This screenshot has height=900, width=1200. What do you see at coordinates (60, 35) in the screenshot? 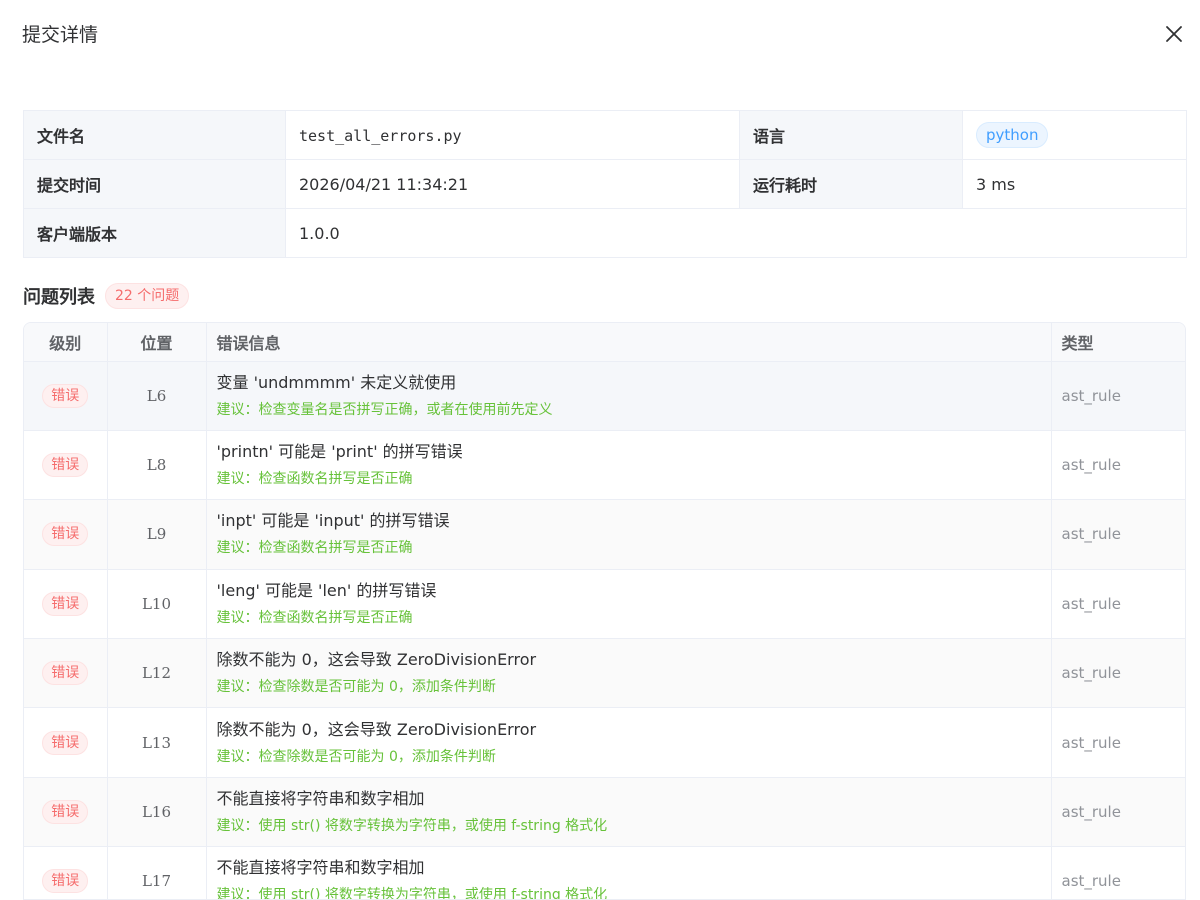
I see `dialog-title: 提交详情` at bounding box center [60, 35].